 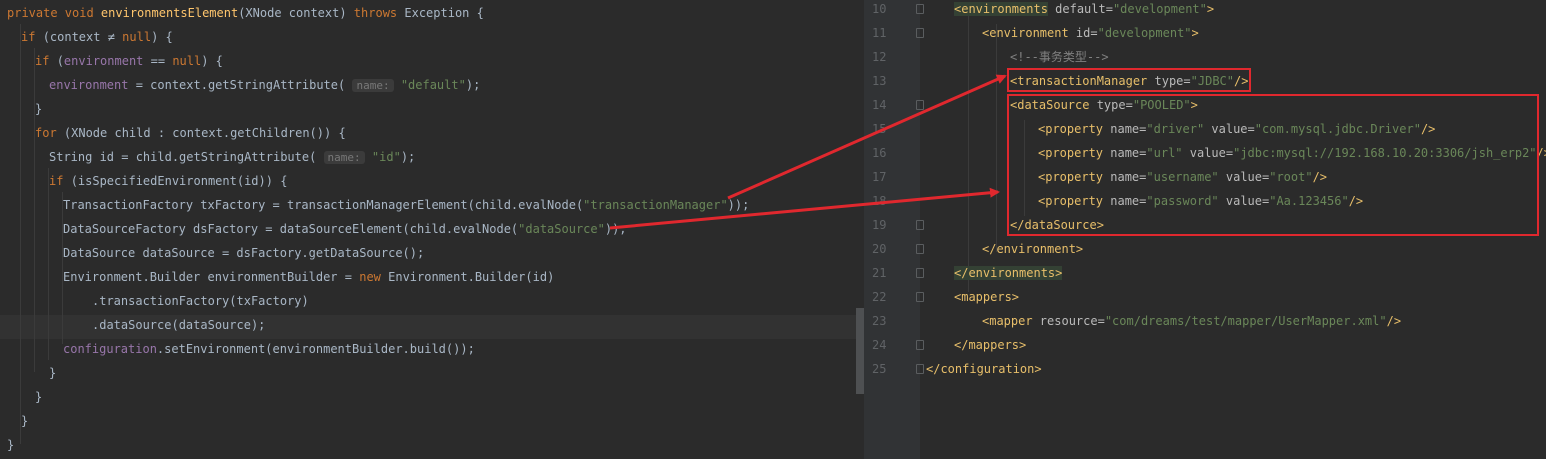 I want to click on annotation-arrows, so click(x=808, y=152).